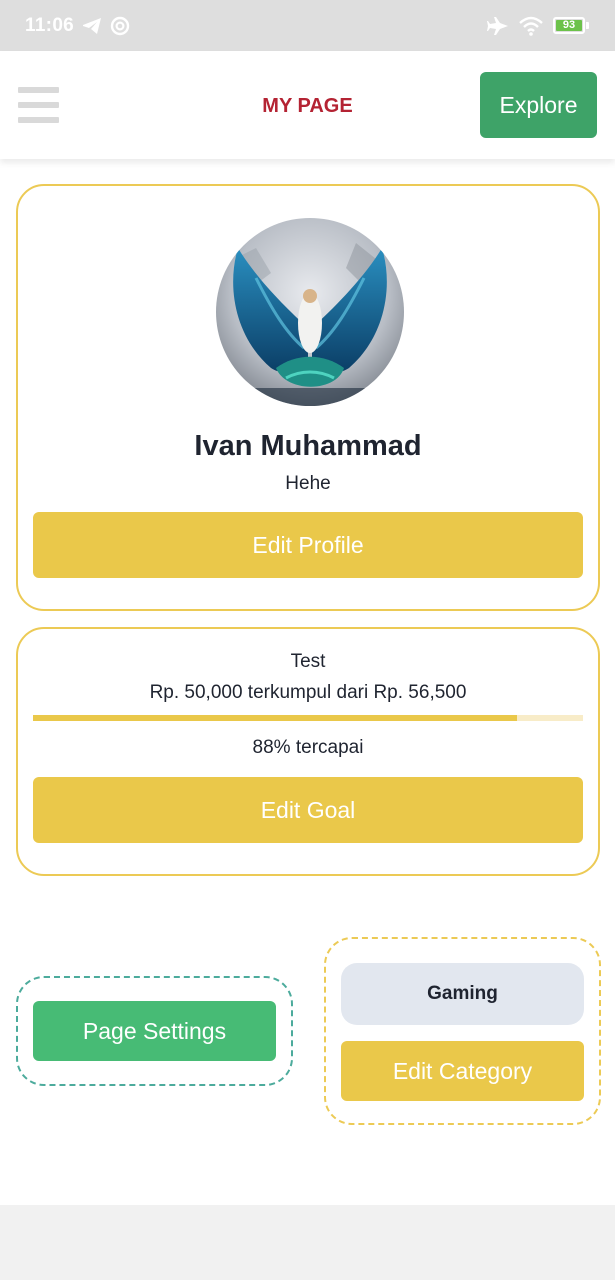 The height and width of the screenshot is (1280, 615). What do you see at coordinates (498, 26) in the screenshot?
I see `airplane-icon` at bounding box center [498, 26].